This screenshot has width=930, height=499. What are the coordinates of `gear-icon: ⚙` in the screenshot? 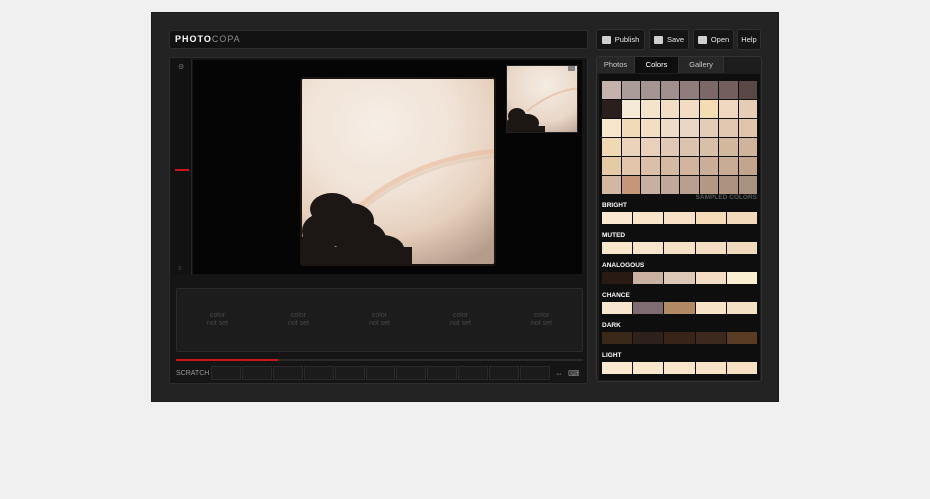 It's located at (181, 67).